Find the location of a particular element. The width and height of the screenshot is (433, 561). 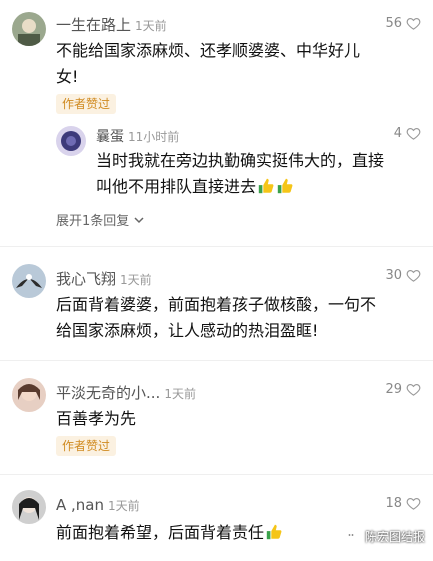

like-button: 4 is located at coordinates (407, 133).